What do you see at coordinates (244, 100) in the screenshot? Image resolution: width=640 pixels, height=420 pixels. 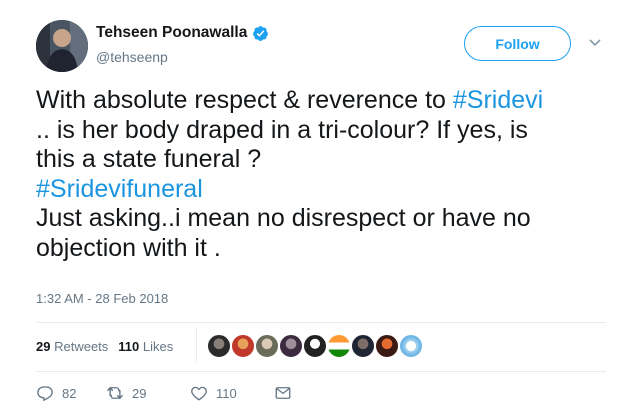 I see `tweet-text-segment: With absolute respect & reverence to` at bounding box center [244, 100].